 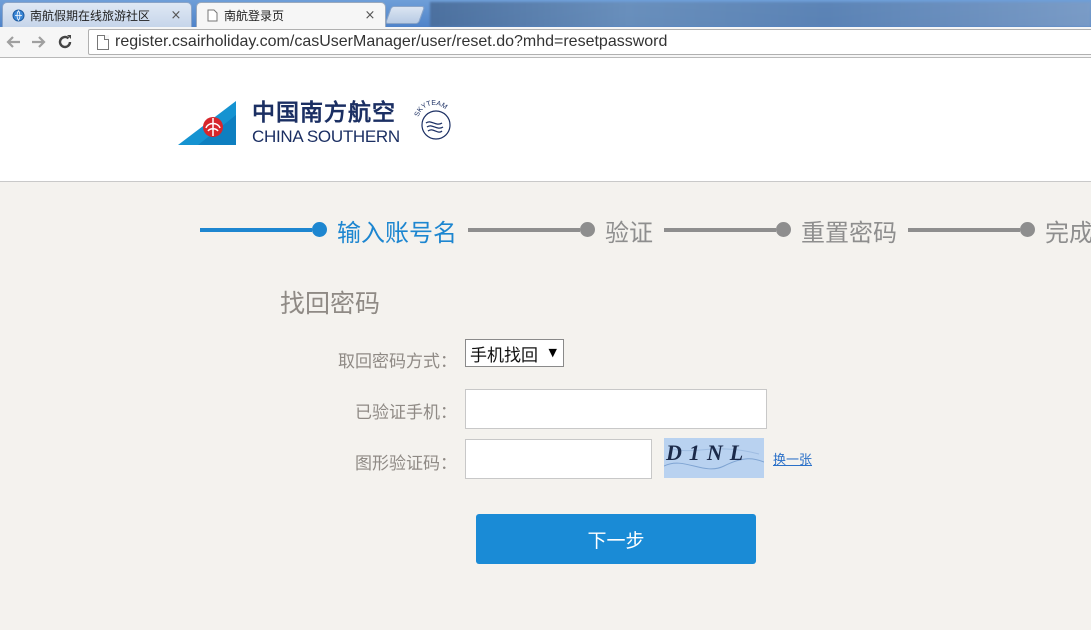 I want to click on phone-label: 已验证手机：, so click(x=406, y=413).